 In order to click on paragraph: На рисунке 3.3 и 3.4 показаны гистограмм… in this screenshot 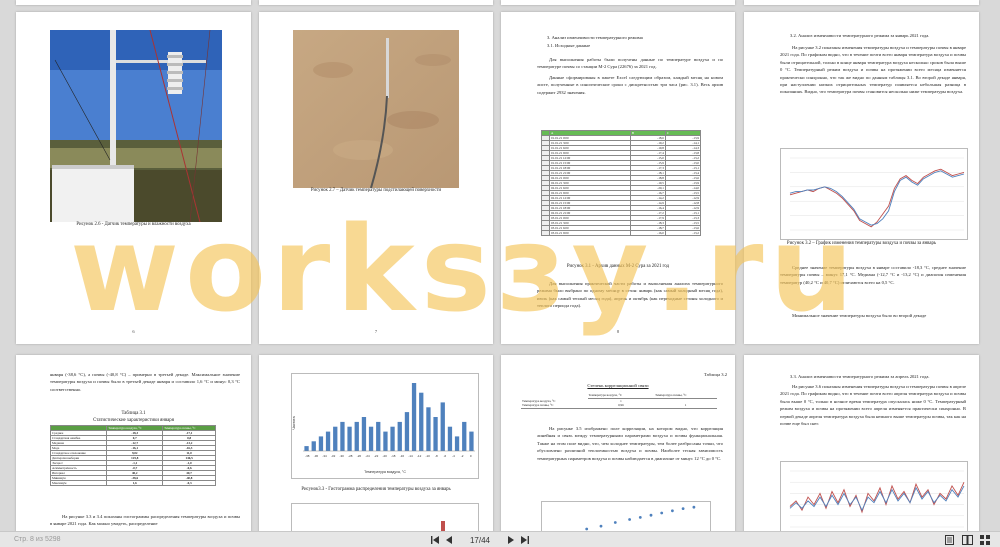, I will do `click(145, 520)`.